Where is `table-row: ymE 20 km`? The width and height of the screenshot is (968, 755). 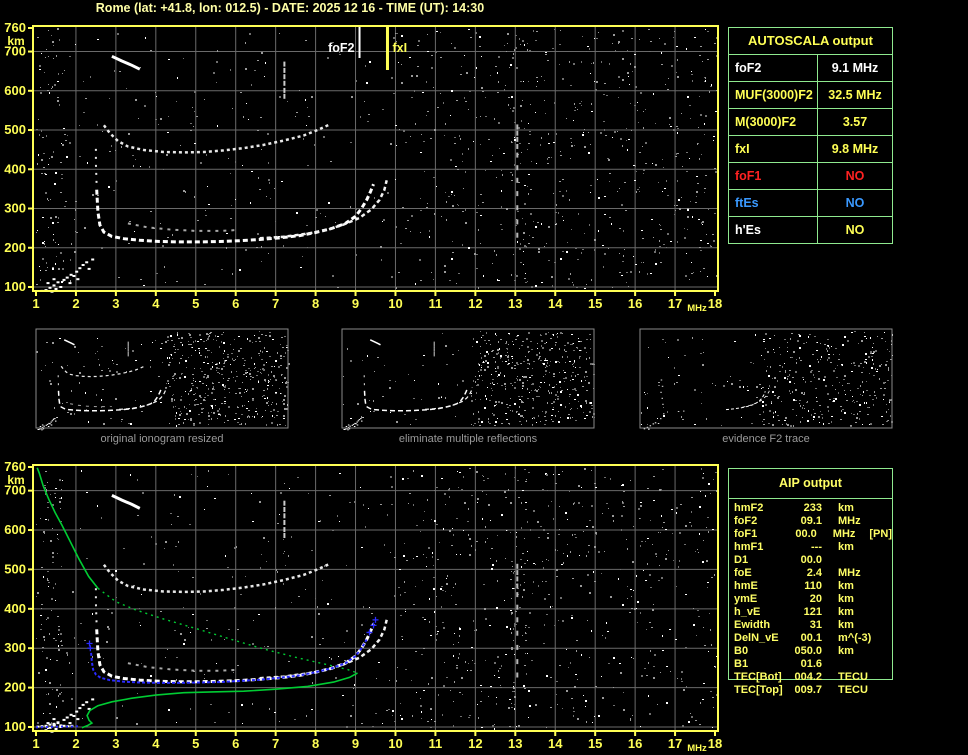 table-row: ymE 20 km is located at coordinates (794, 599).